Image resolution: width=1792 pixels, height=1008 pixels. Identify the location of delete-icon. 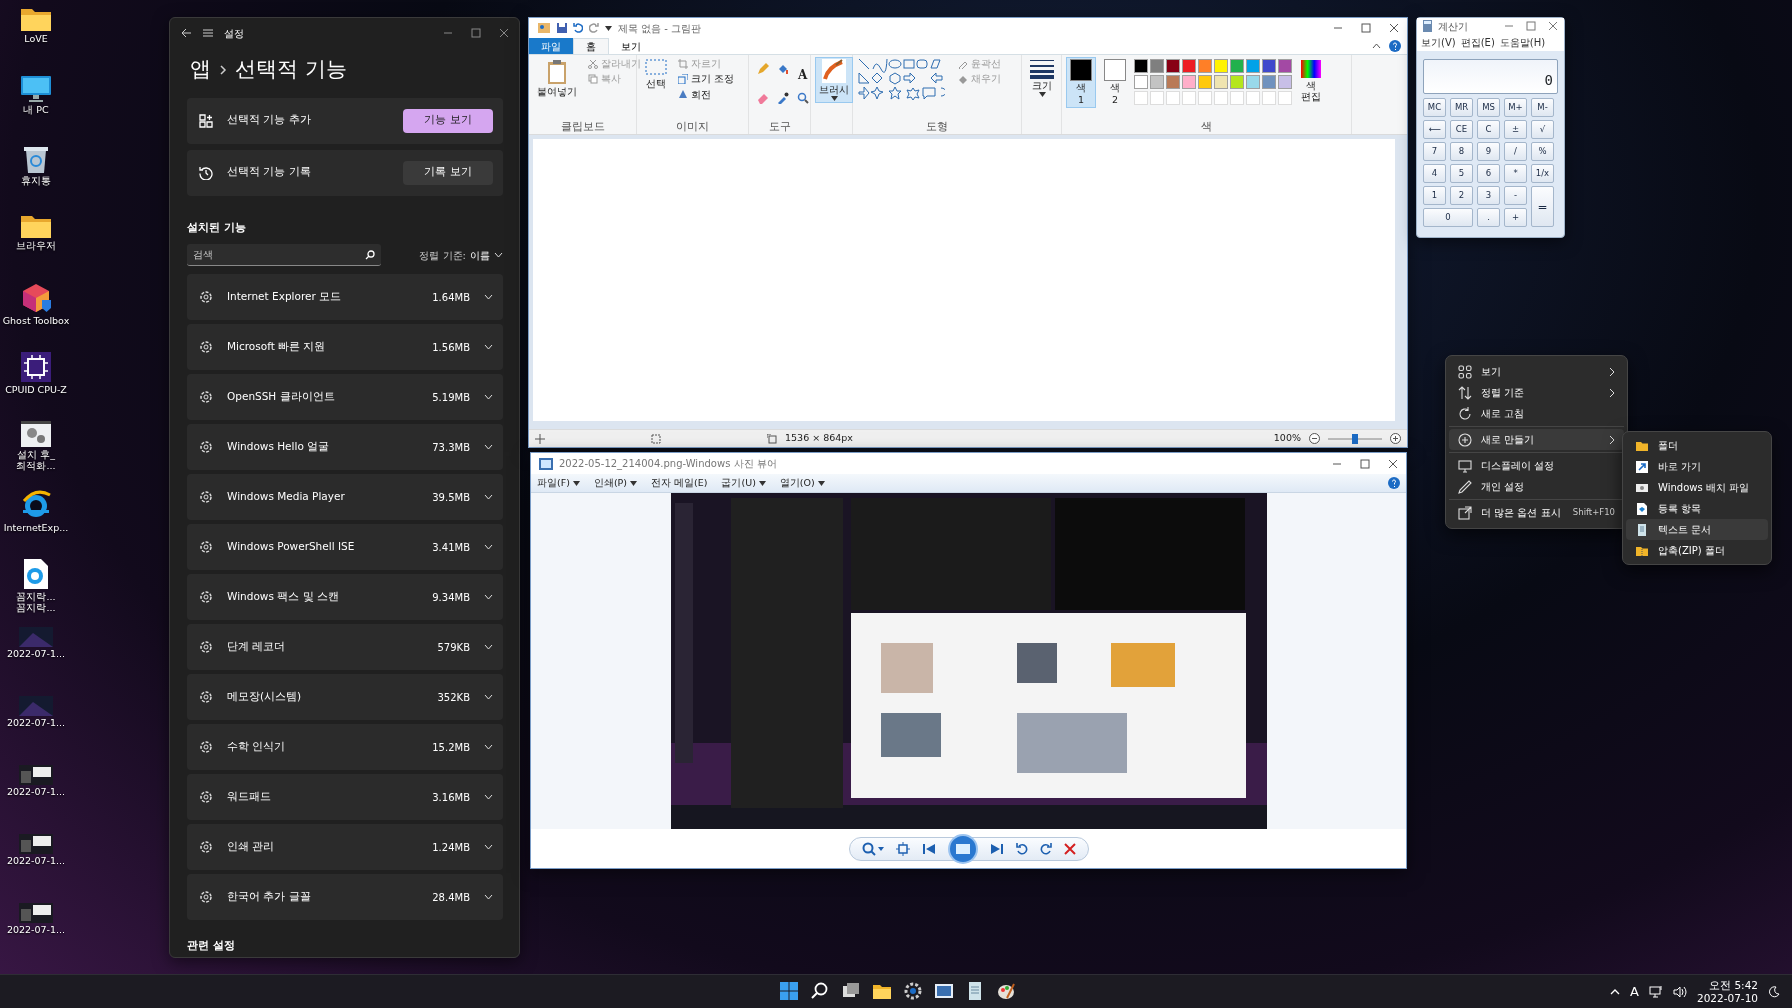
(1069, 848).